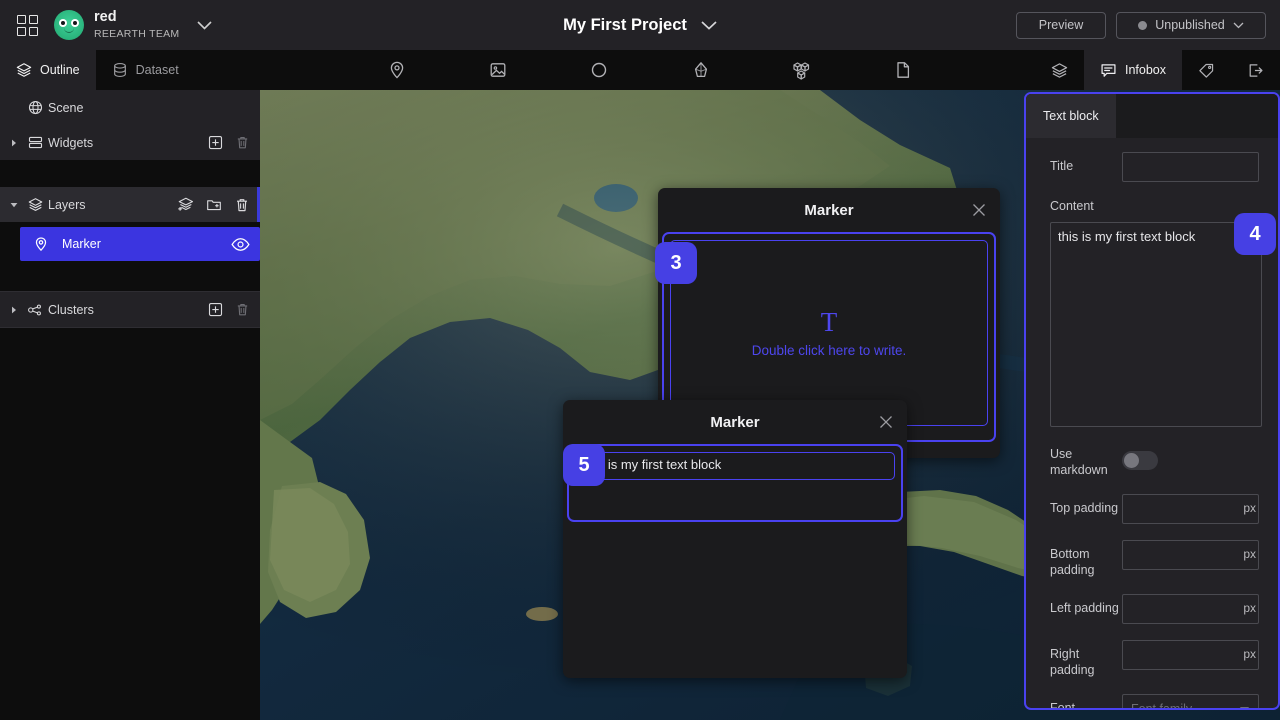 The image size is (1280, 720). I want to click on field-right-padding: Right padding px, so click(1157, 659).